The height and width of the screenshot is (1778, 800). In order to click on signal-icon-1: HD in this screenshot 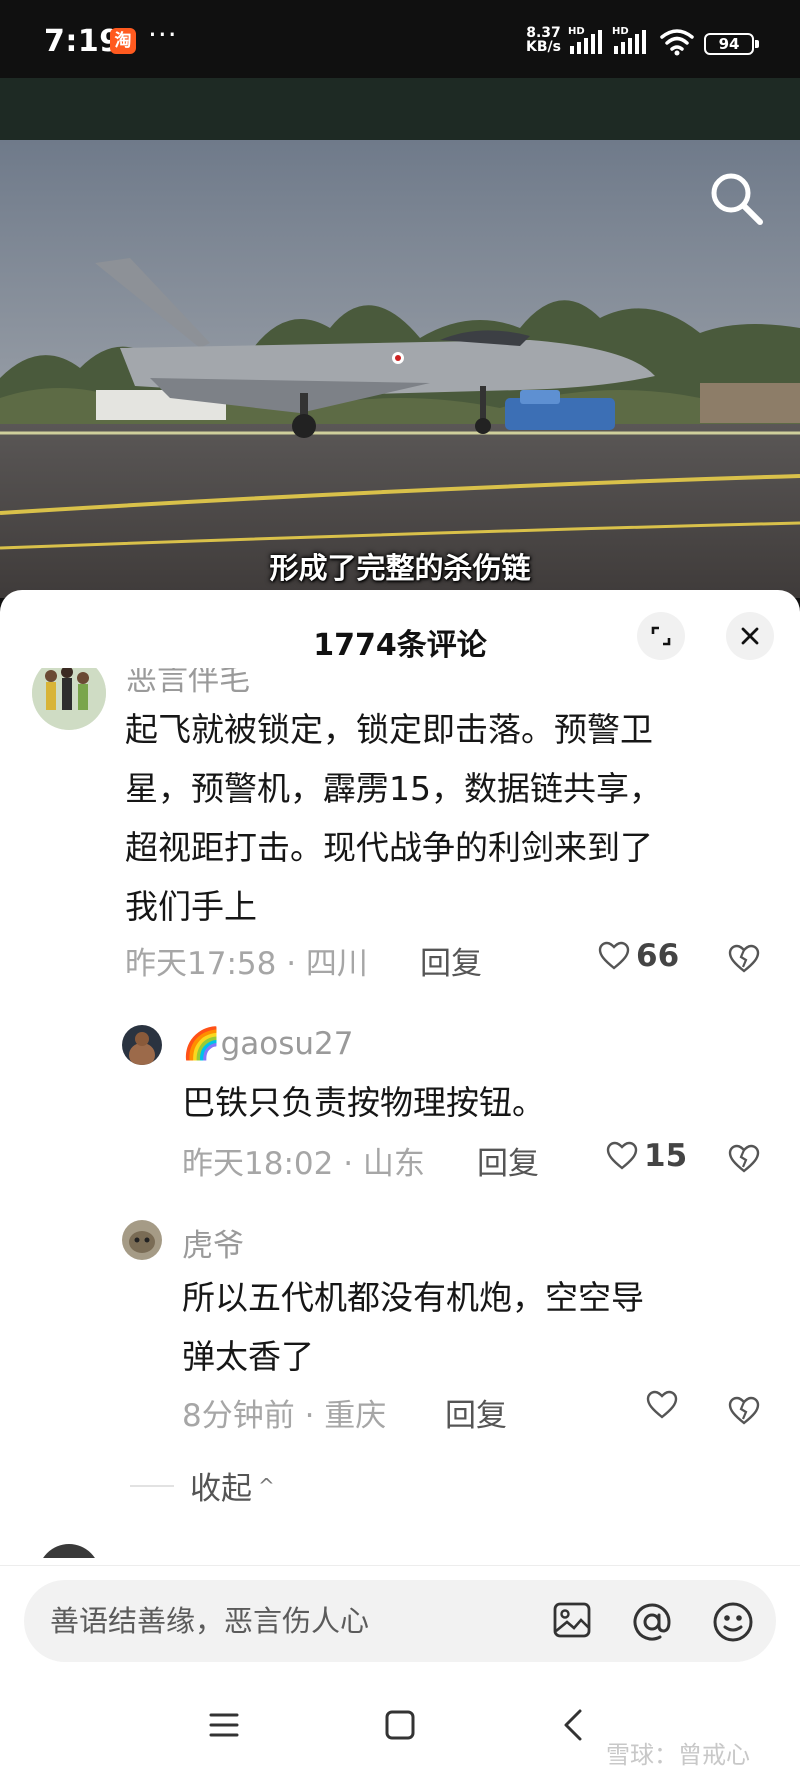, I will do `click(586, 42)`.